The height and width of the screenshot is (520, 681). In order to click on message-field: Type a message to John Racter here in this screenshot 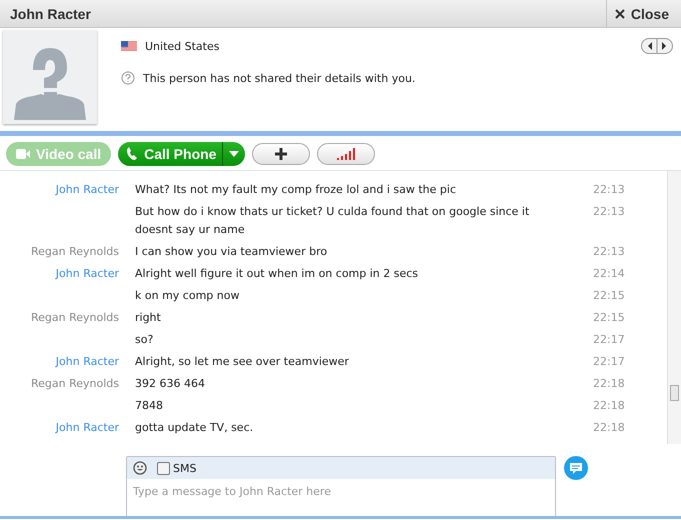, I will do `click(333, 491)`.